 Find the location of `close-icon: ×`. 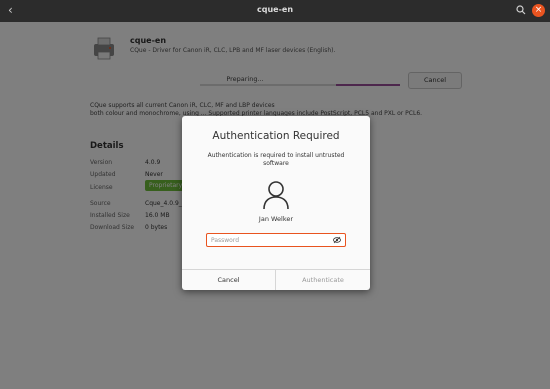

close-icon: × is located at coordinates (538, 10).